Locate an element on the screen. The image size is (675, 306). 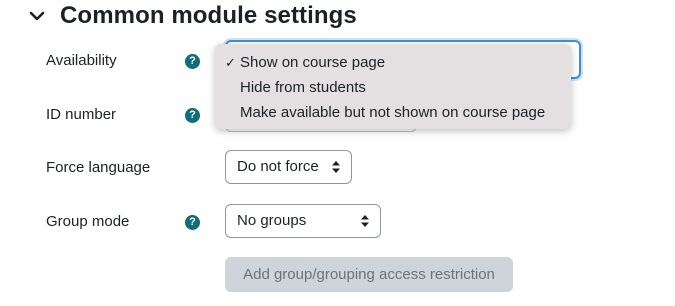
group-mode-select: No groups is located at coordinates (303, 221).